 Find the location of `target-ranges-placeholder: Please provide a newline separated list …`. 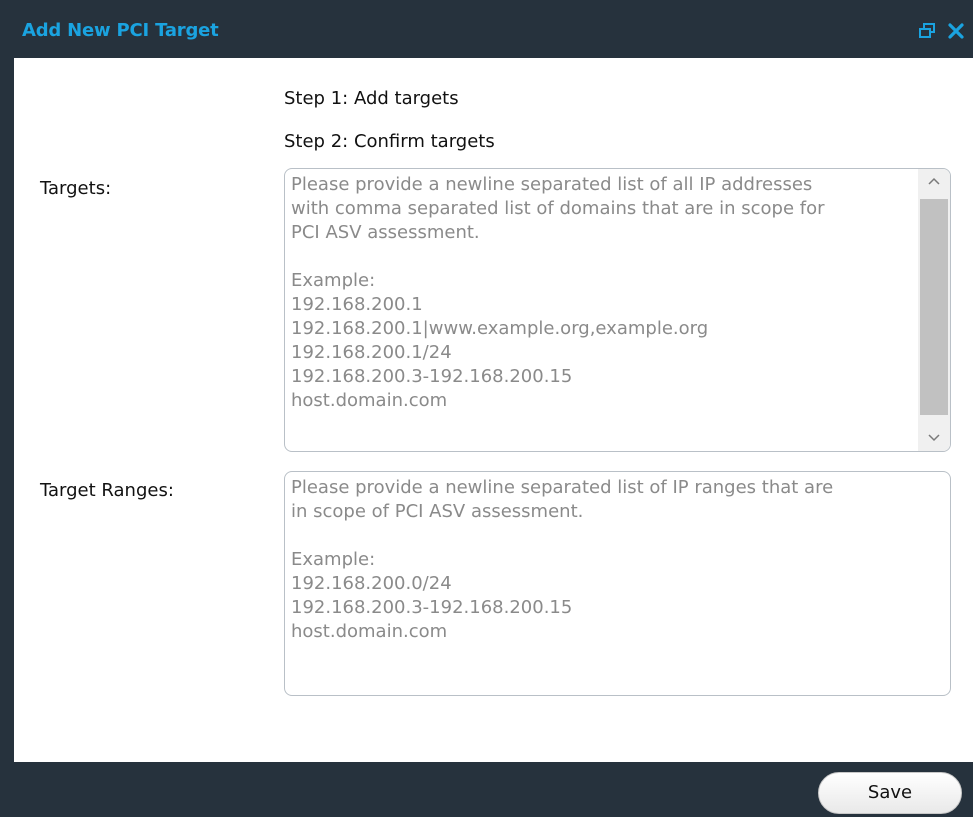

target-ranges-placeholder: Please provide a newline separated list … is located at coordinates (562, 559).